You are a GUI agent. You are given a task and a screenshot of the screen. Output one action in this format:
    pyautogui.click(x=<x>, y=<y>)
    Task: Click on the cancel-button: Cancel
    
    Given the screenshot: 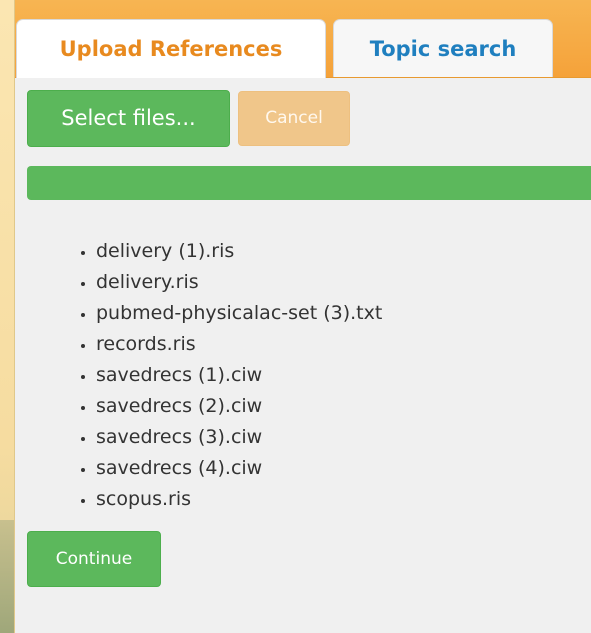 What is the action you would take?
    pyautogui.click(x=294, y=118)
    